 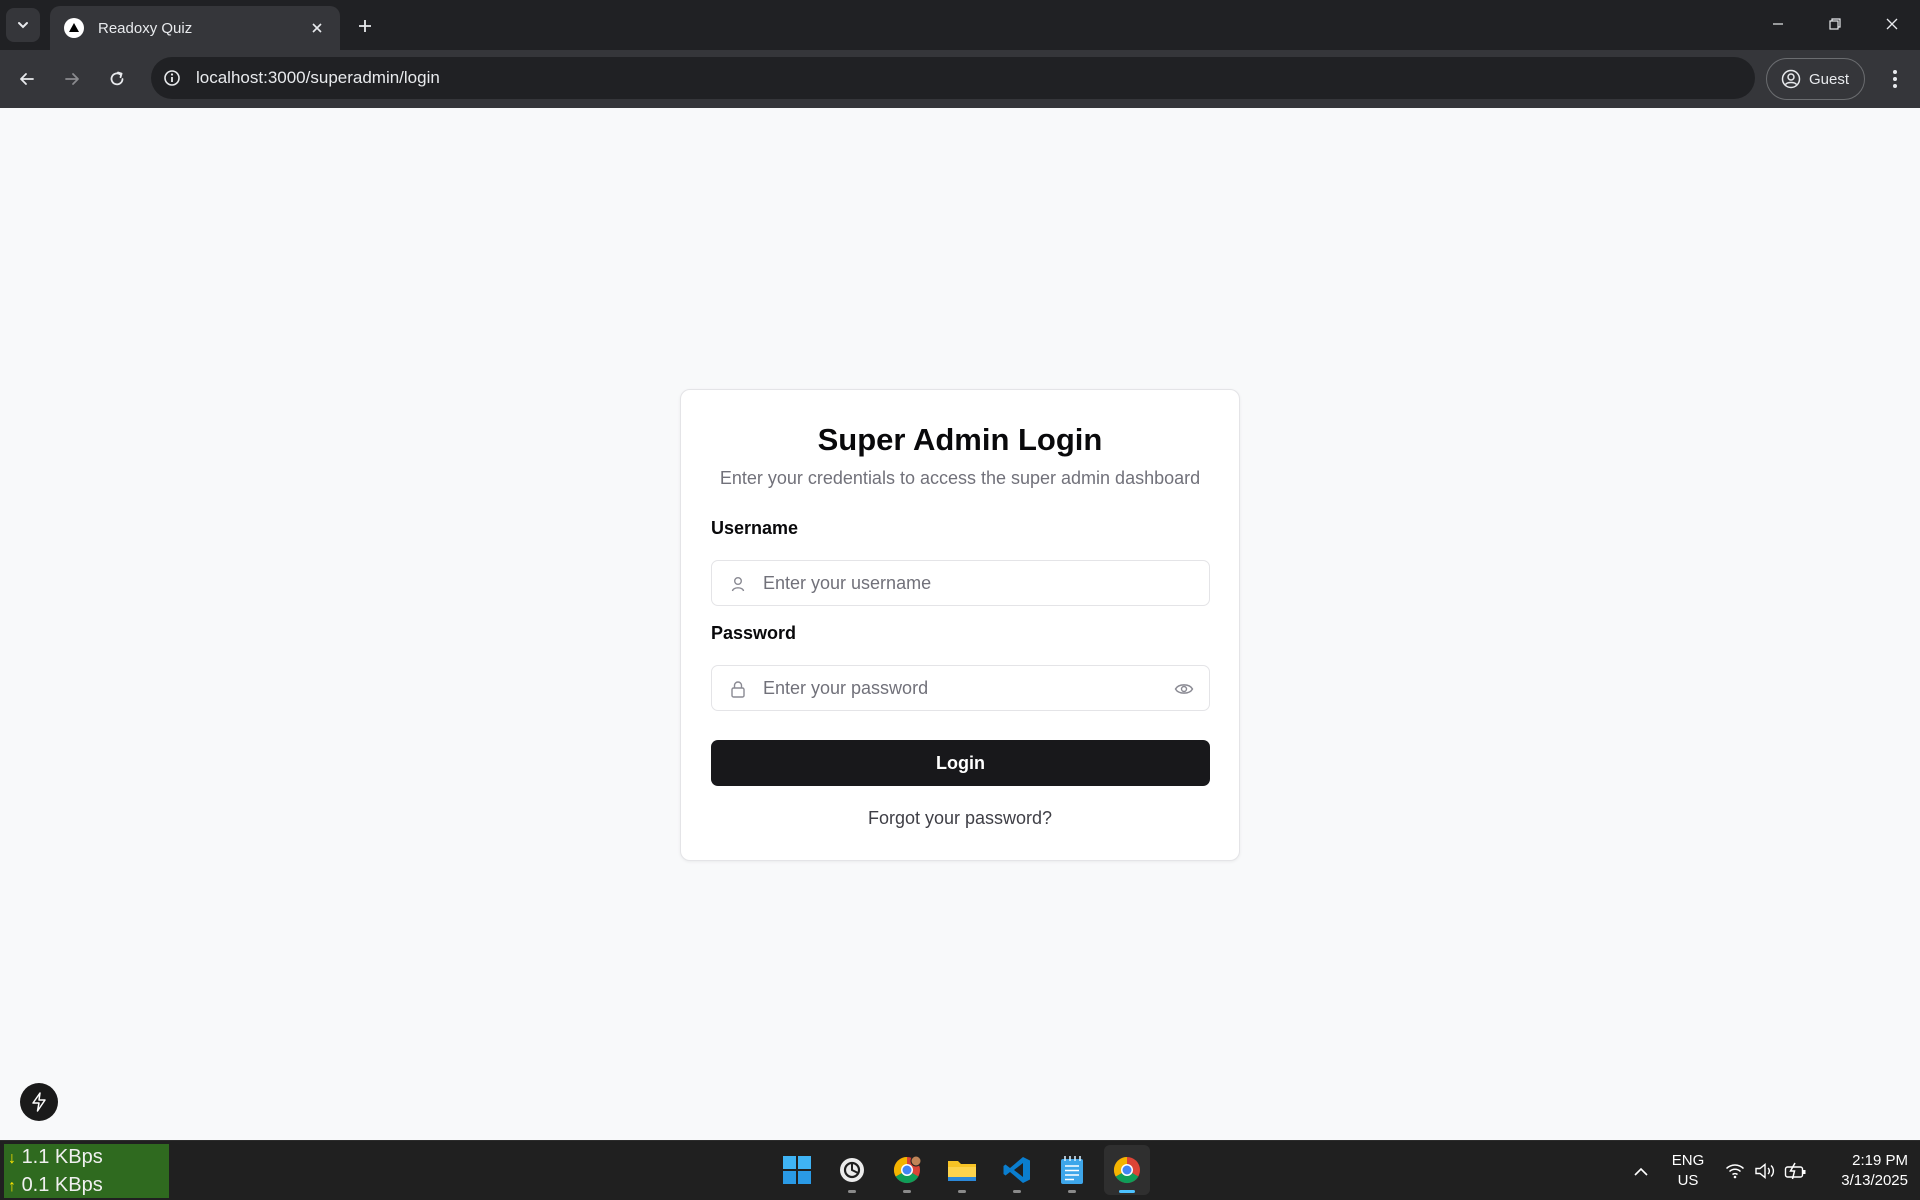 I want to click on chevron-up-icon, so click(x=1641, y=1171).